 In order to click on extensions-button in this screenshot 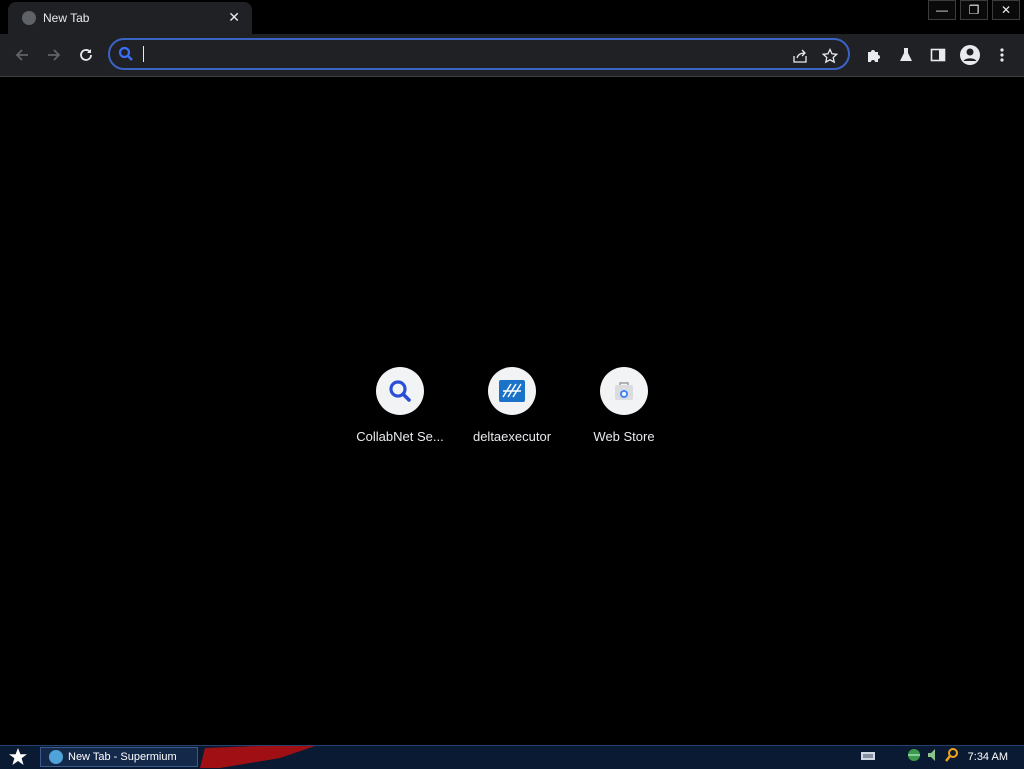, I will do `click(874, 55)`.